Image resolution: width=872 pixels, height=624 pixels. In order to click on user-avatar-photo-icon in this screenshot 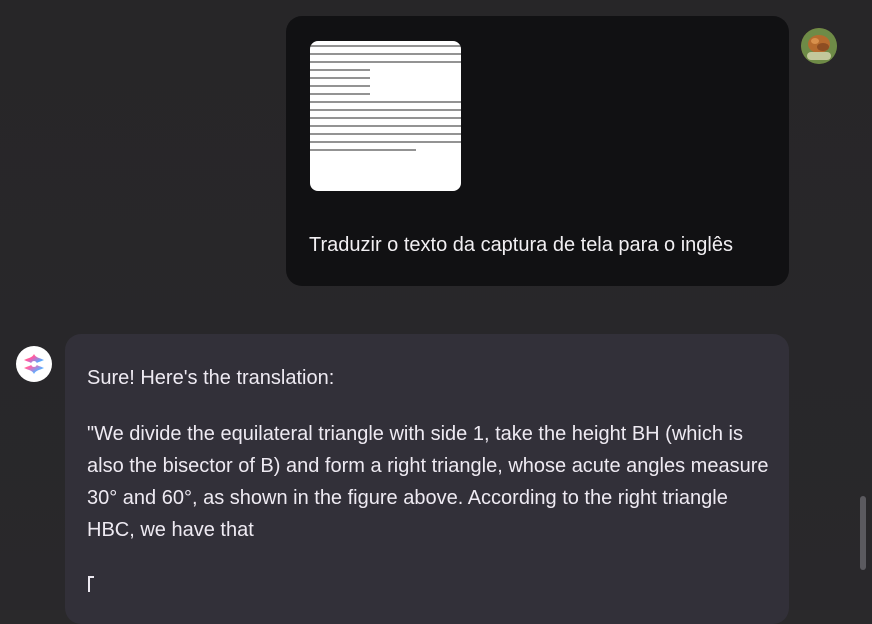, I will do `click(819, 46)`.